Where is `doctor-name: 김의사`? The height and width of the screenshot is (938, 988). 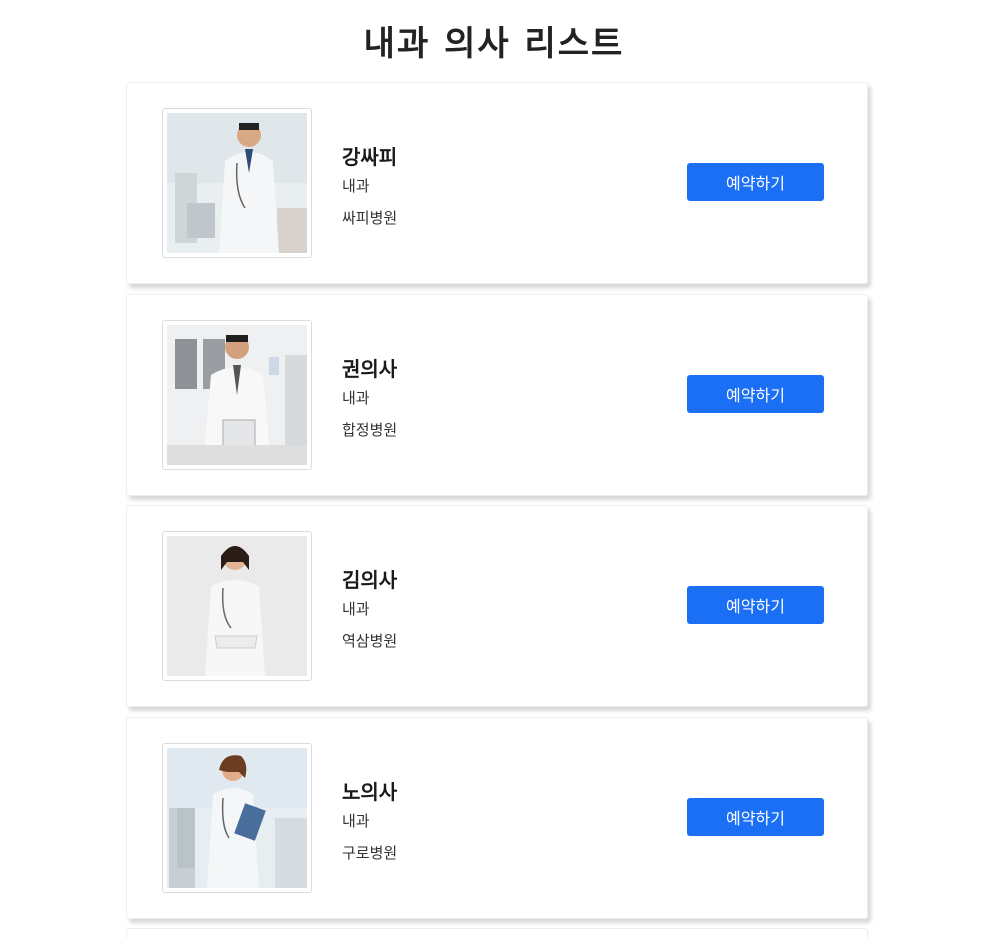 doctor-name: 김의사 is located at coordinates (370, 580).